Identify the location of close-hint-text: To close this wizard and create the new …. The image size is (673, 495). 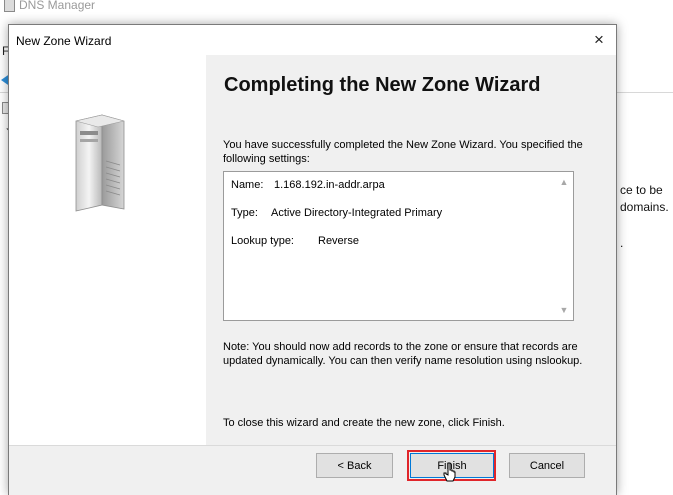
(364, 423).